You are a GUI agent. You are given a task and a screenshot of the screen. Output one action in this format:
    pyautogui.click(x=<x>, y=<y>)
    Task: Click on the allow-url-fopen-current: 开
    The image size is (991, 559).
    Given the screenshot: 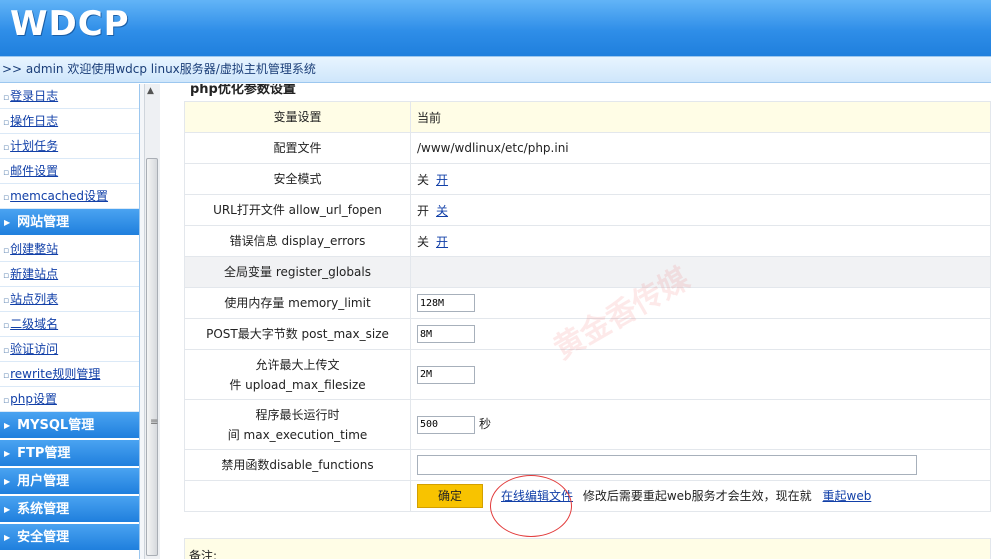 What is the action you would take?
    pyautogui.click(x=423, y=210)
    